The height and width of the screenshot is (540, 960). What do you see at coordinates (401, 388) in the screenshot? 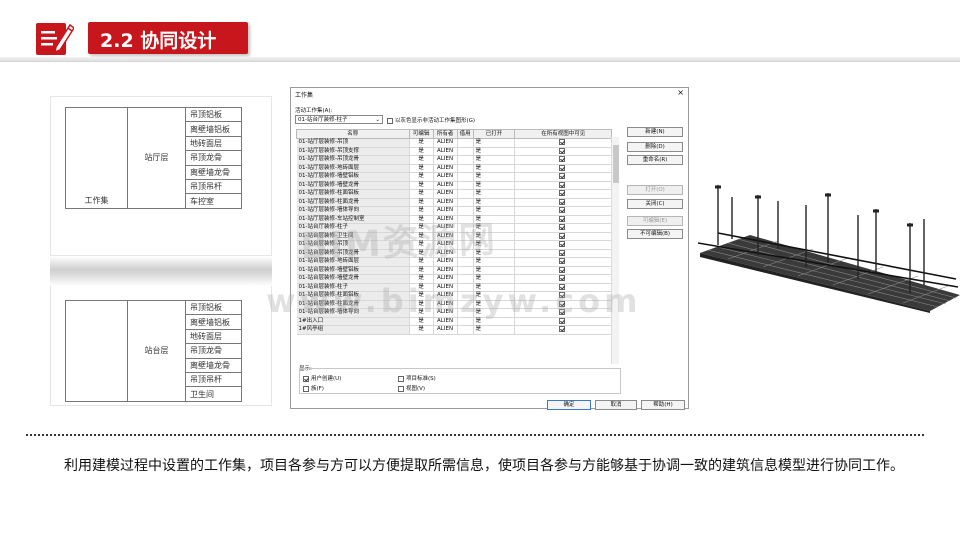
I see `views-checkbox` at bounding box center [401, 388].